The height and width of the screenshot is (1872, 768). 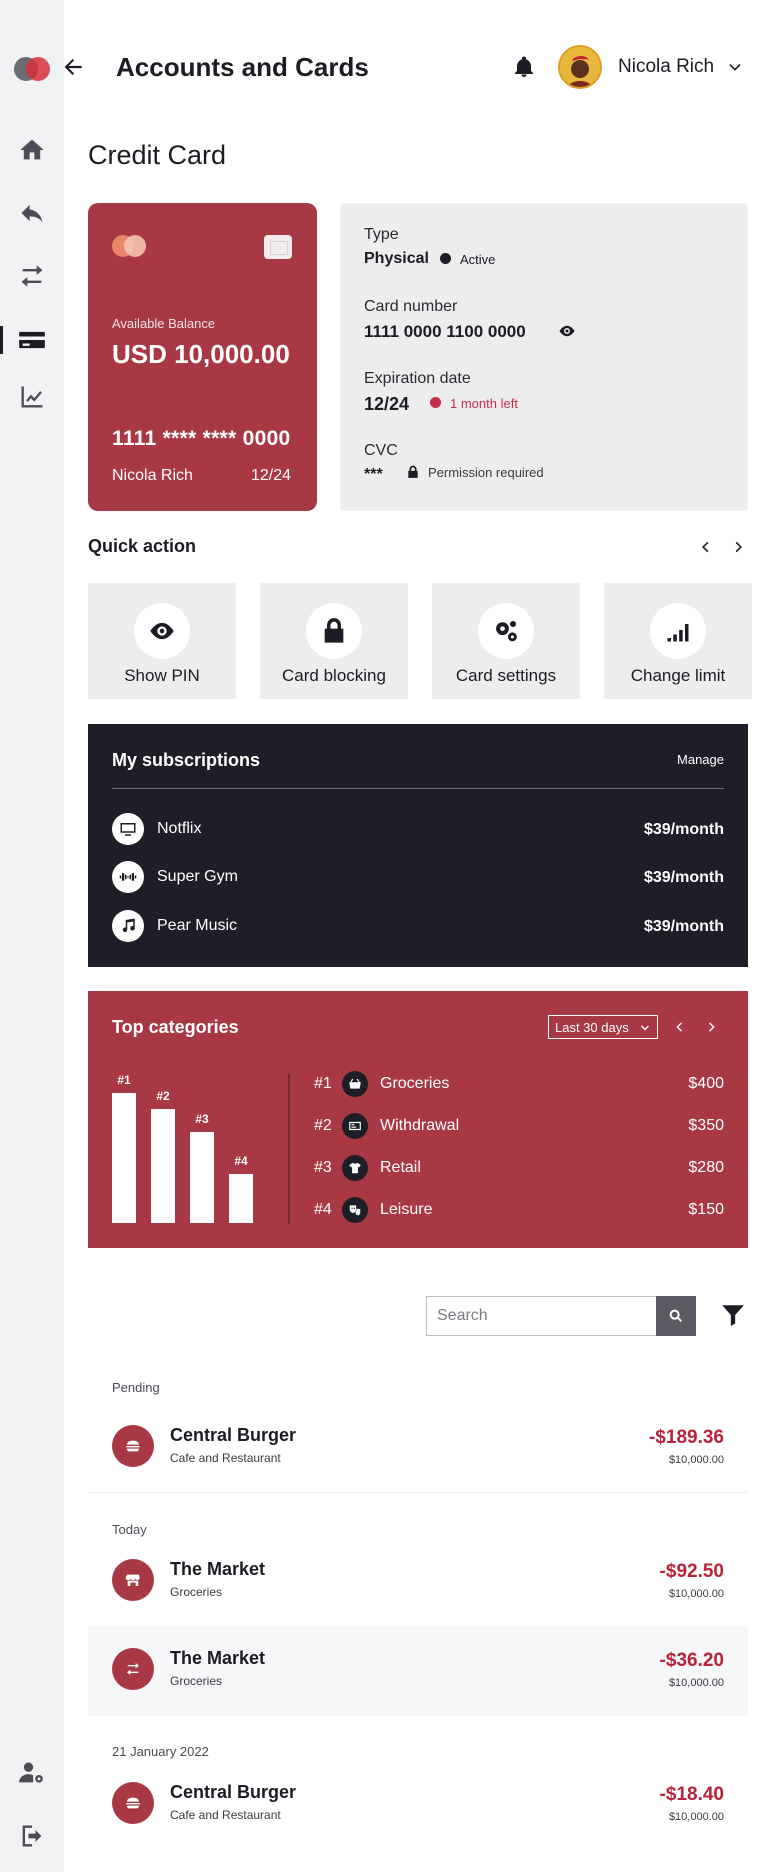 What do you see at coordinates (567, 331) in the screenshot?
I see `eye-icon` at bounding box center [567, 331].